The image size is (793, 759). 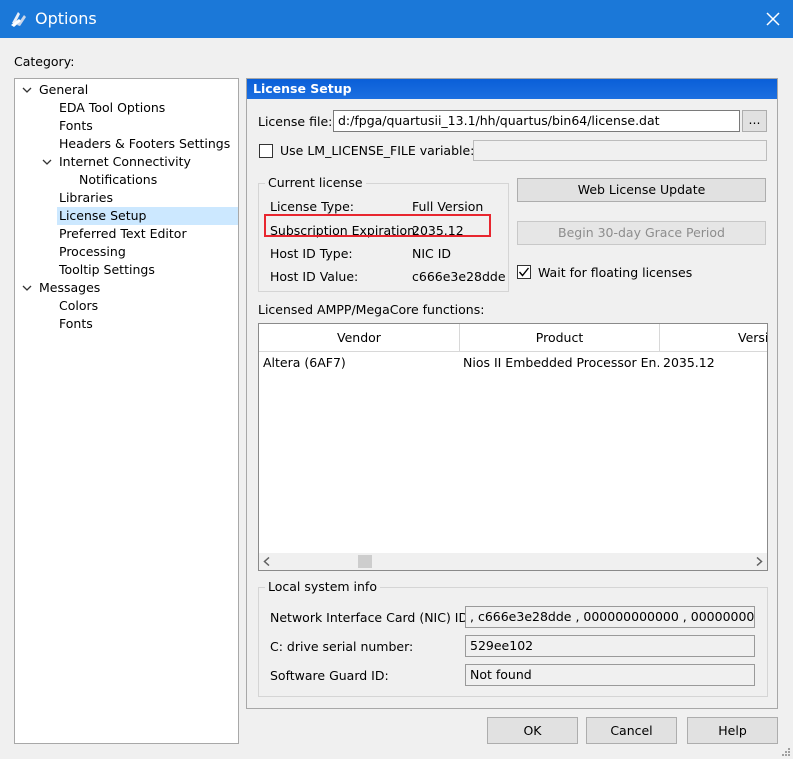 I want to click on title-bar: Options, so click(x=396, y=19).